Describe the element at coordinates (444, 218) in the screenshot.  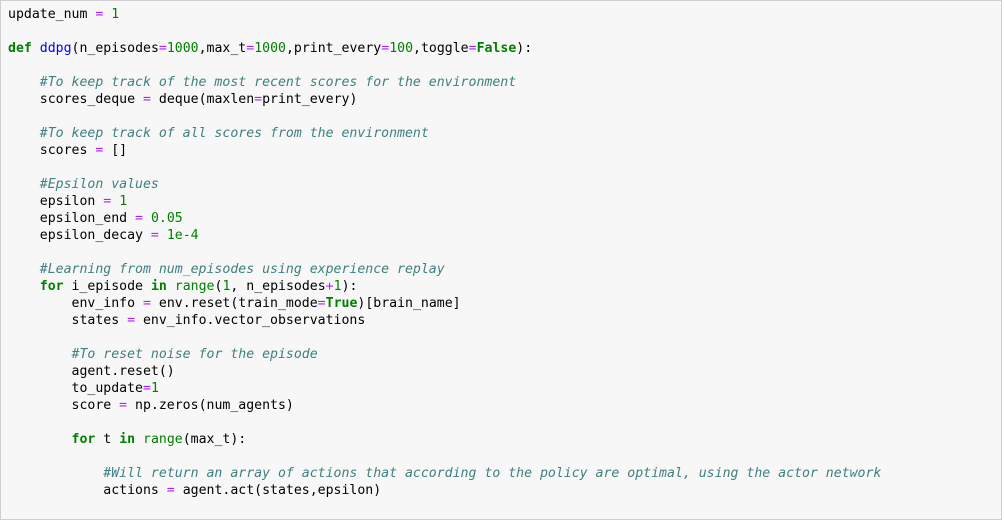
I see `code-line: epsilon_end = 0.05` at that location.